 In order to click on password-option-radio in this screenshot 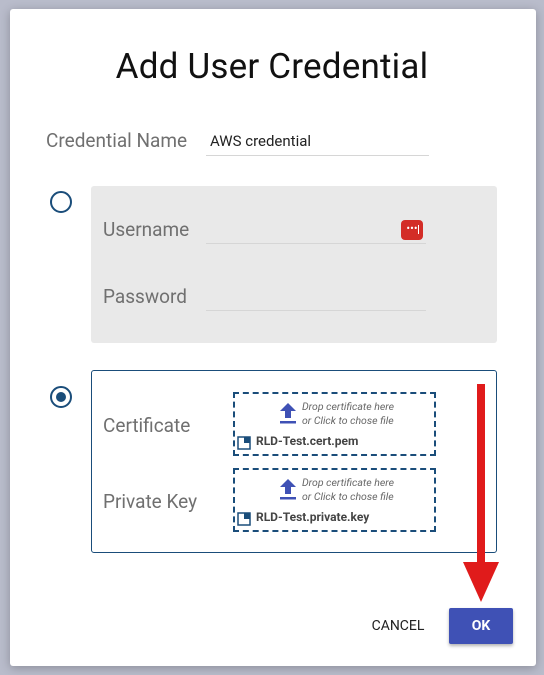, I will do `click(61, 202)`.